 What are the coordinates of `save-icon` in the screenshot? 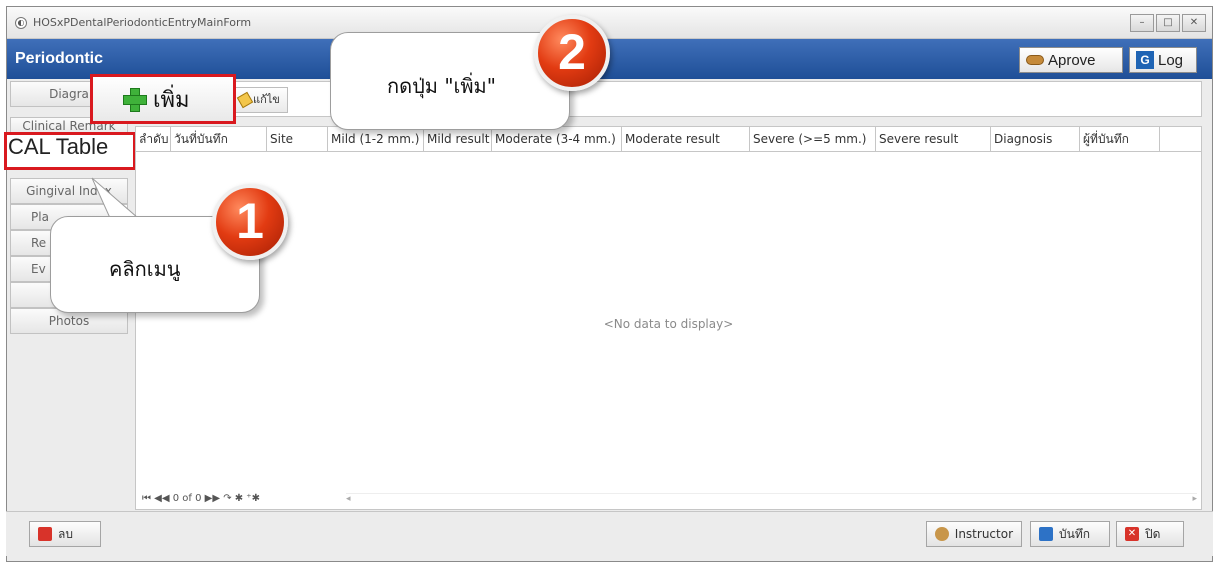 It's located at (1046, 534).